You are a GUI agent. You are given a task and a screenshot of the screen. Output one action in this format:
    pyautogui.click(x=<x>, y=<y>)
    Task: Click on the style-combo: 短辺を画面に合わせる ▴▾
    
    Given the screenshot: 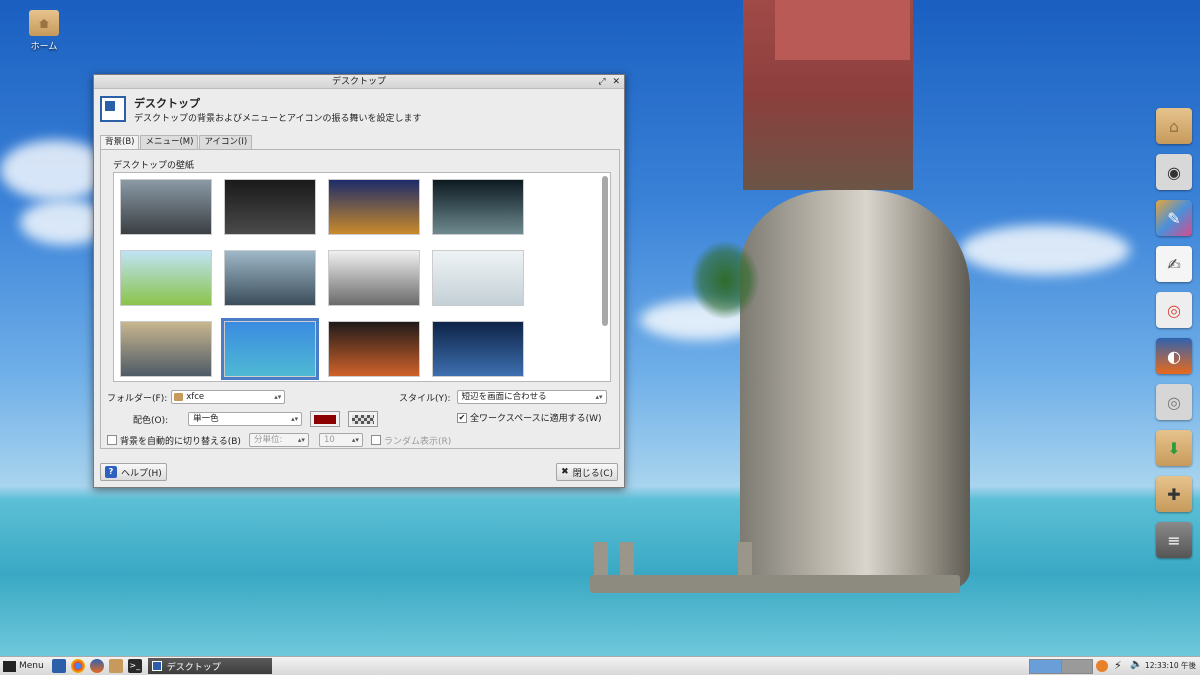 What is the action you would take?
    pyautogui.click(x=531, y=397)
    